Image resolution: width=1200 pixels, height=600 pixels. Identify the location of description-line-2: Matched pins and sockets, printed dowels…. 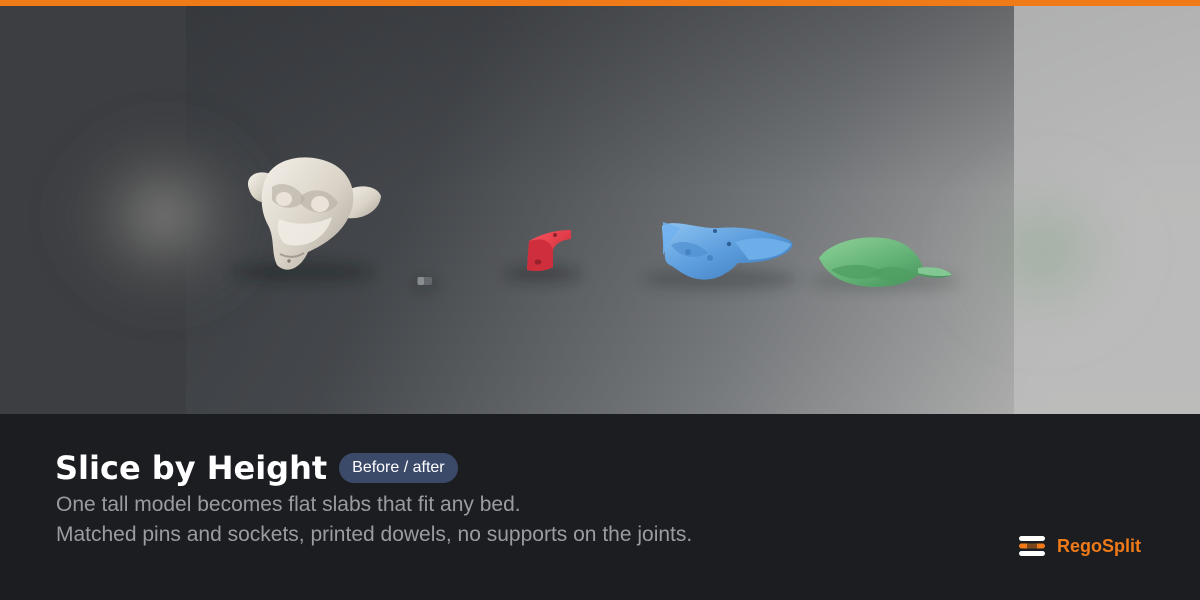
(374, 534).